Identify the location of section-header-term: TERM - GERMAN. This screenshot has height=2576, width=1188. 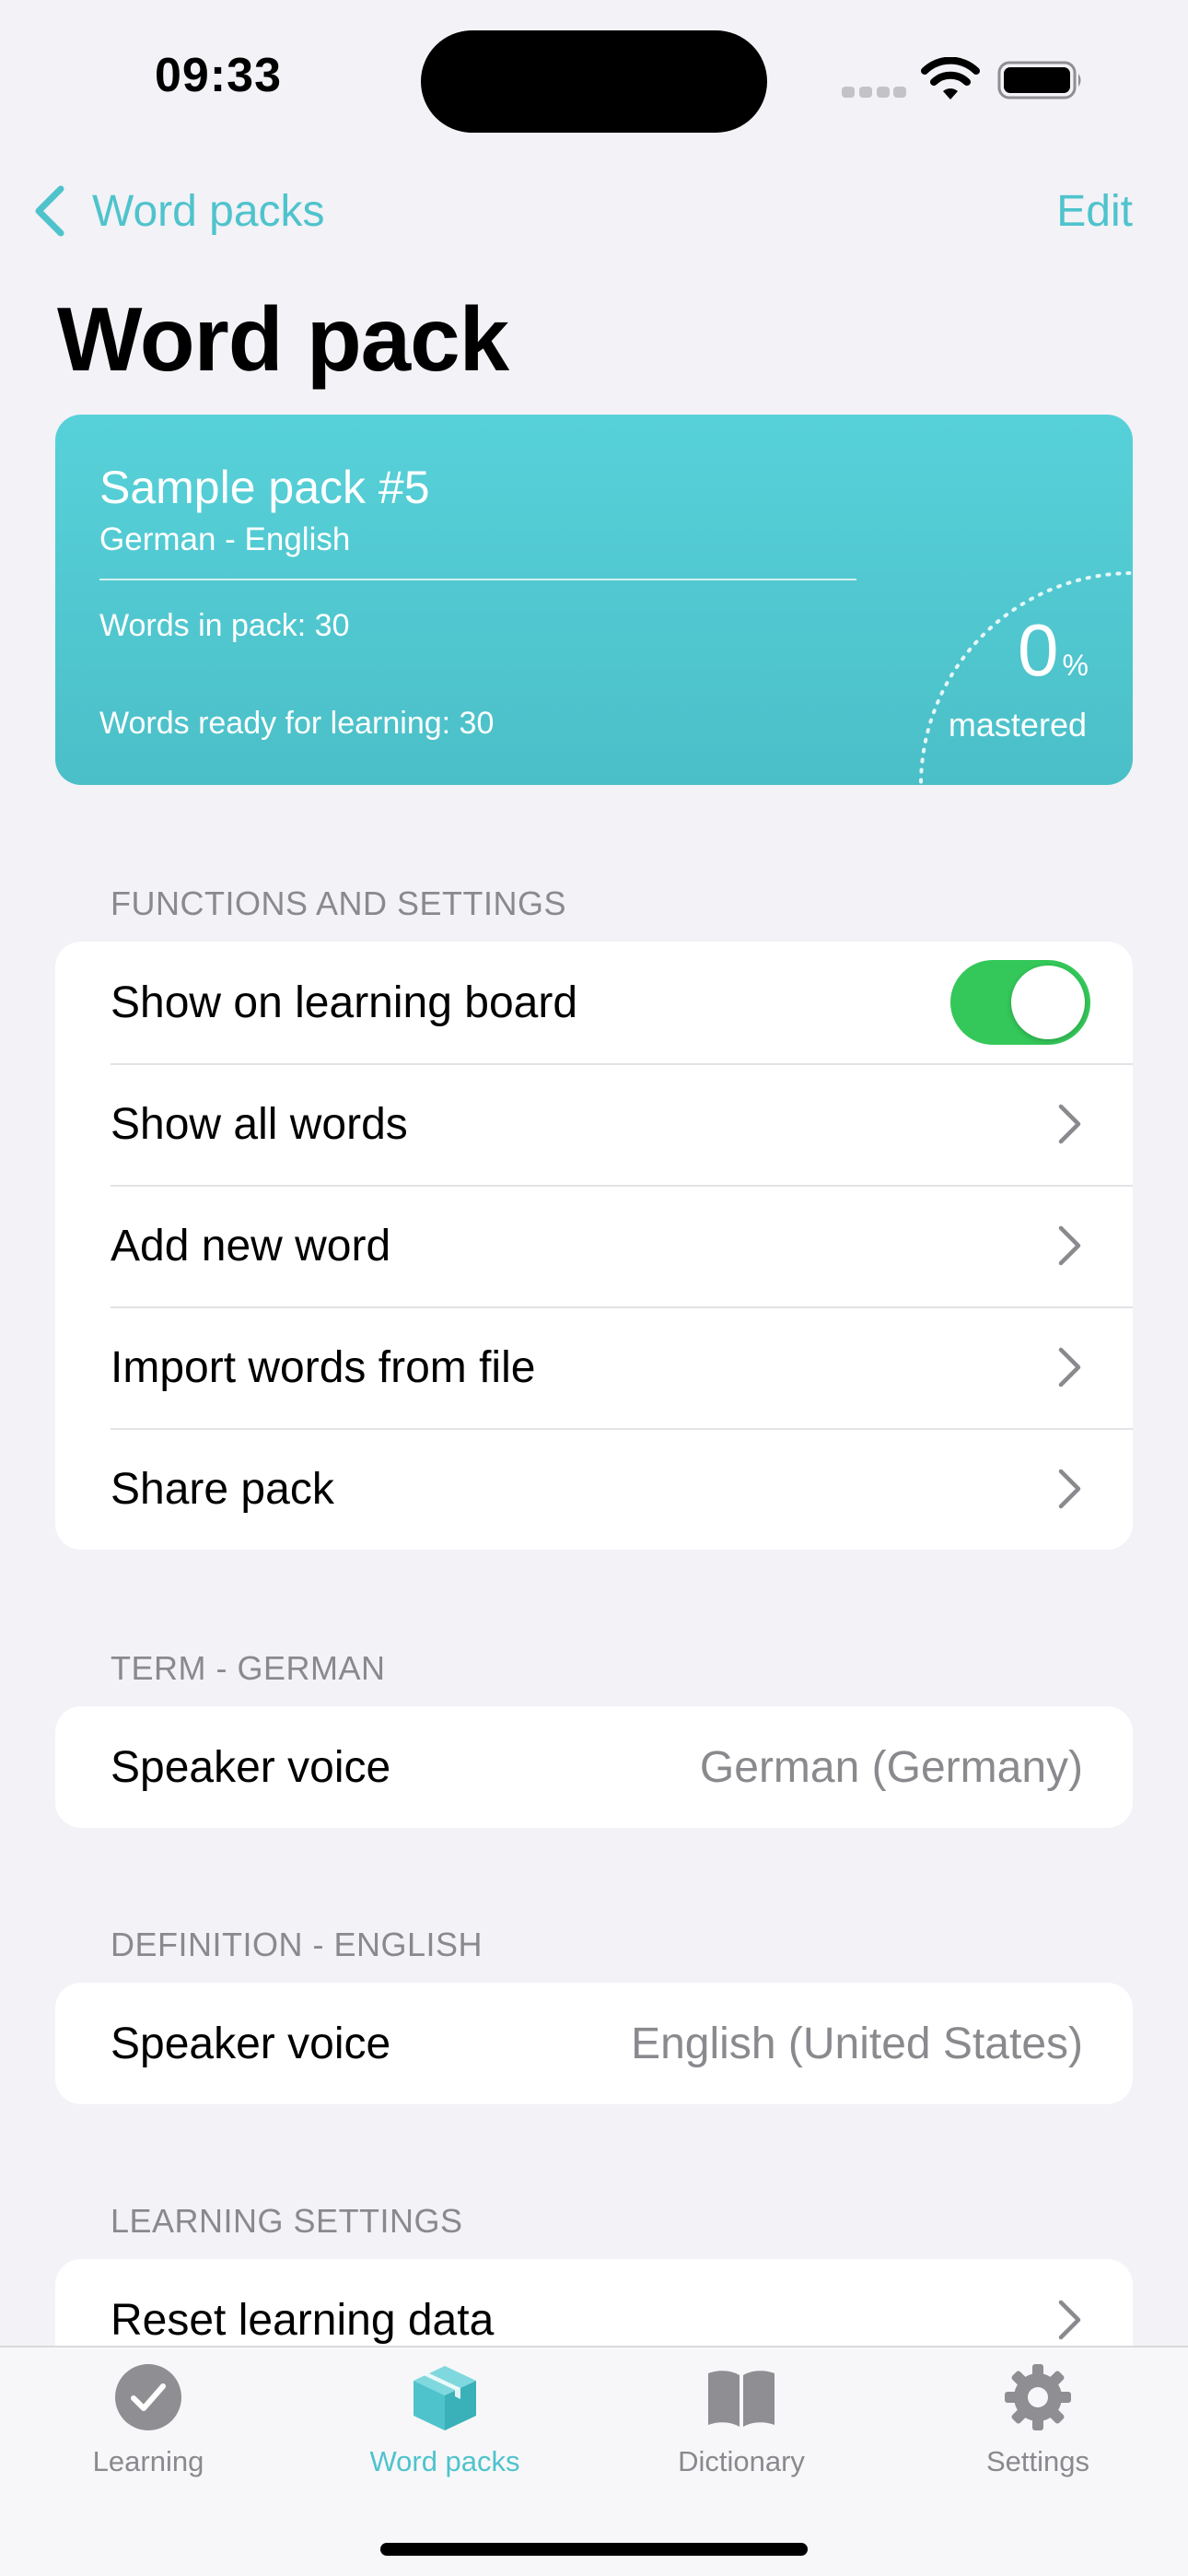
(249, 1668).